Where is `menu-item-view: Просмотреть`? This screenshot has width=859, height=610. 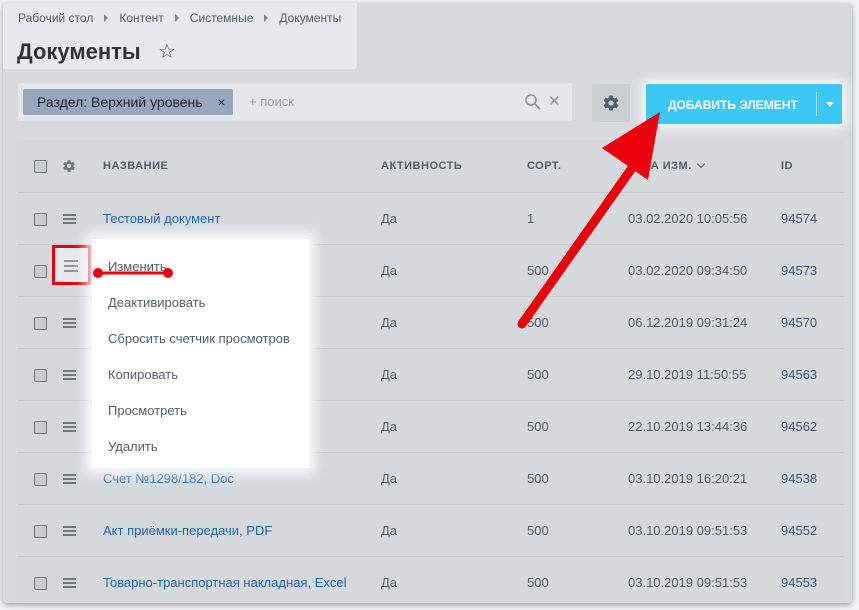 menu-item-view: Просмотреть is located at coordinates (147, 410).